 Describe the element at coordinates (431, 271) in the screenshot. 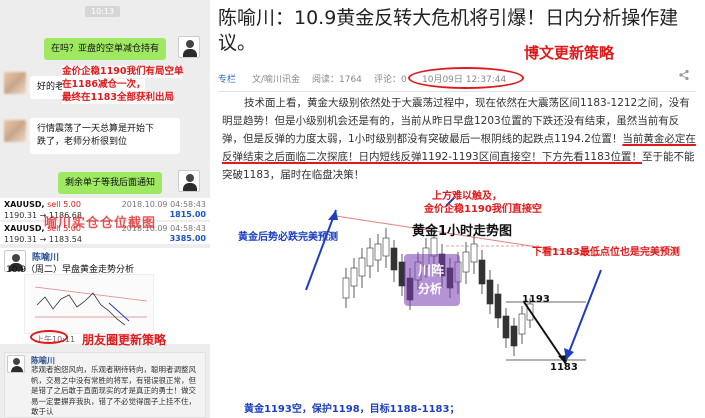

I see `chart-watermark: 川阵` at that location.